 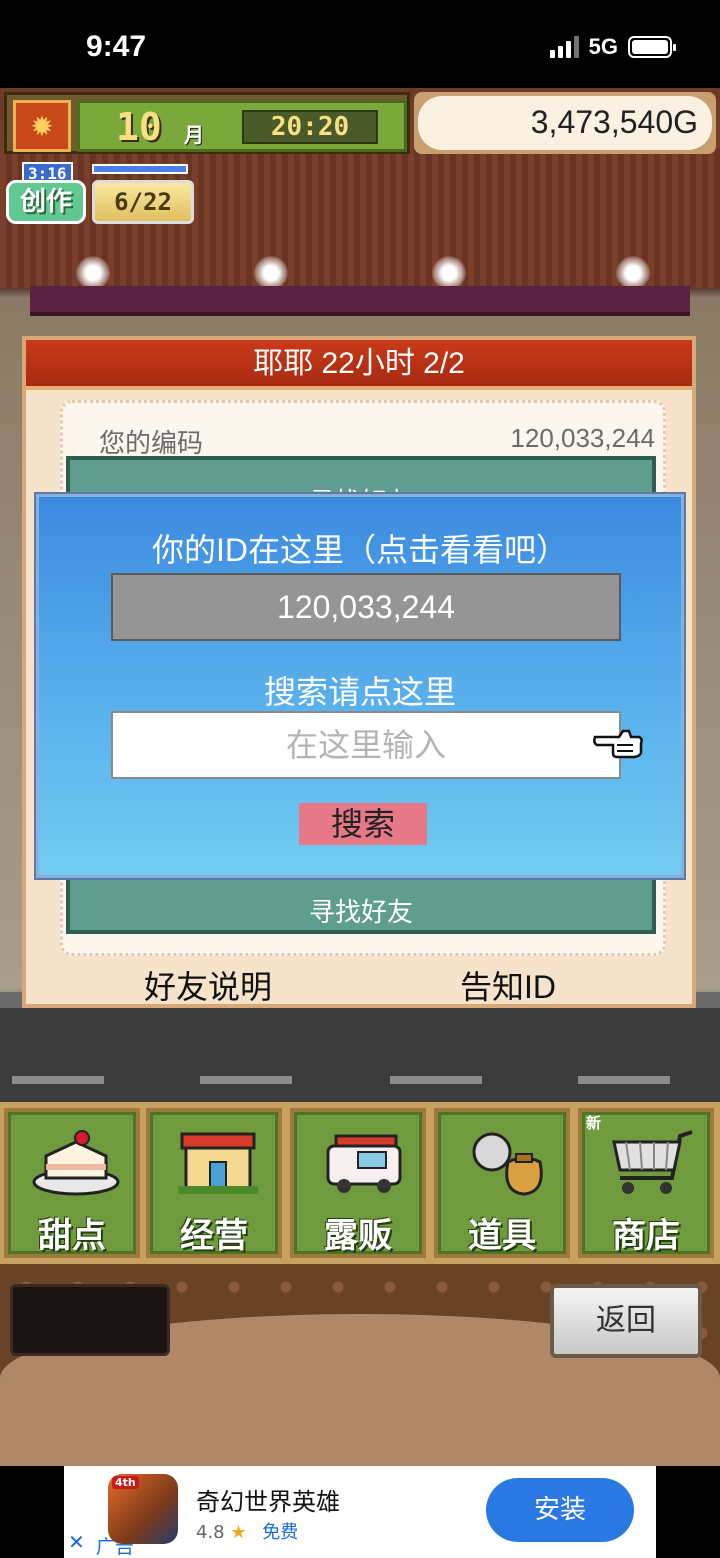 I want to click on month-number: 10, so click(x=139, y=127).